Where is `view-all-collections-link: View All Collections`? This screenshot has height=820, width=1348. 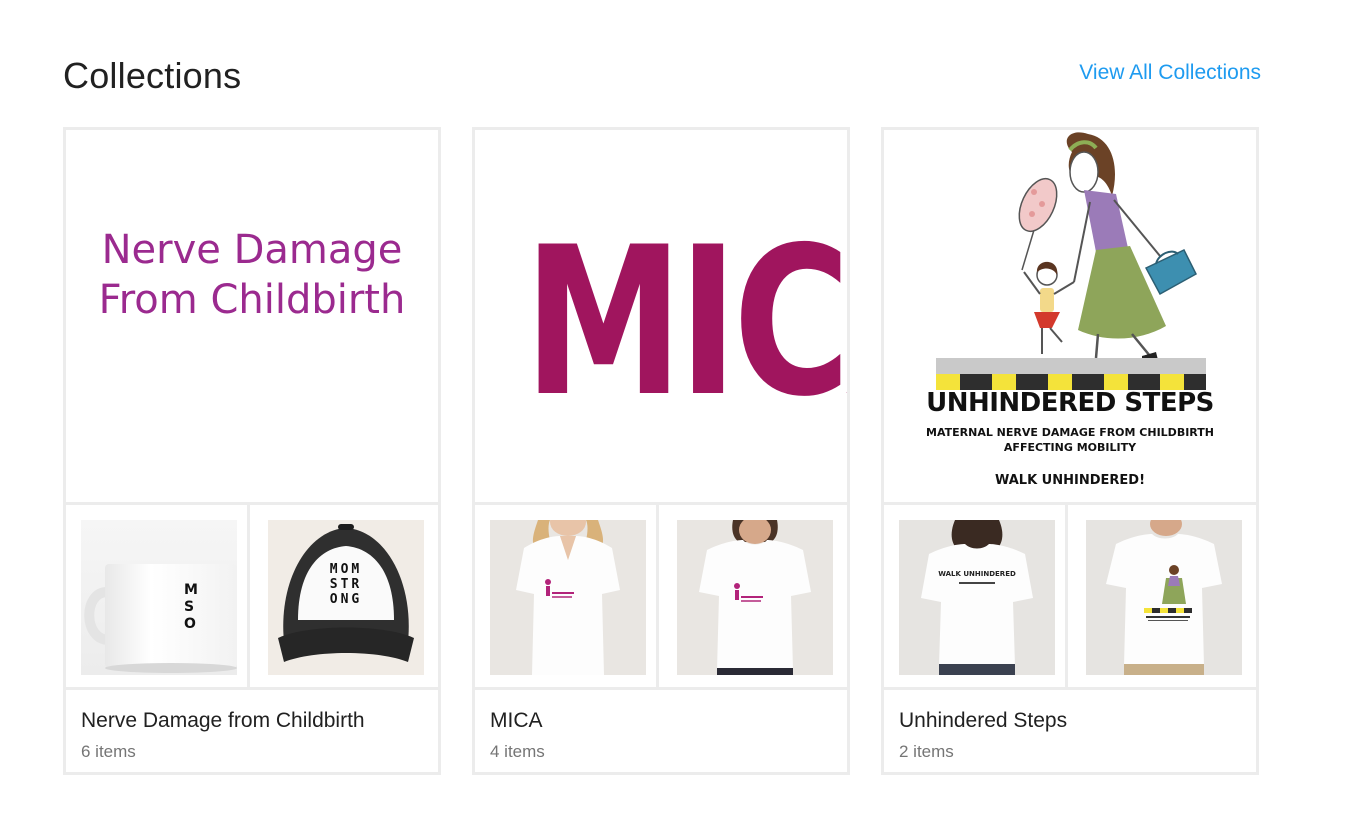 view-all-collections-link: View All Collections is located at coordinates (1170, 73).